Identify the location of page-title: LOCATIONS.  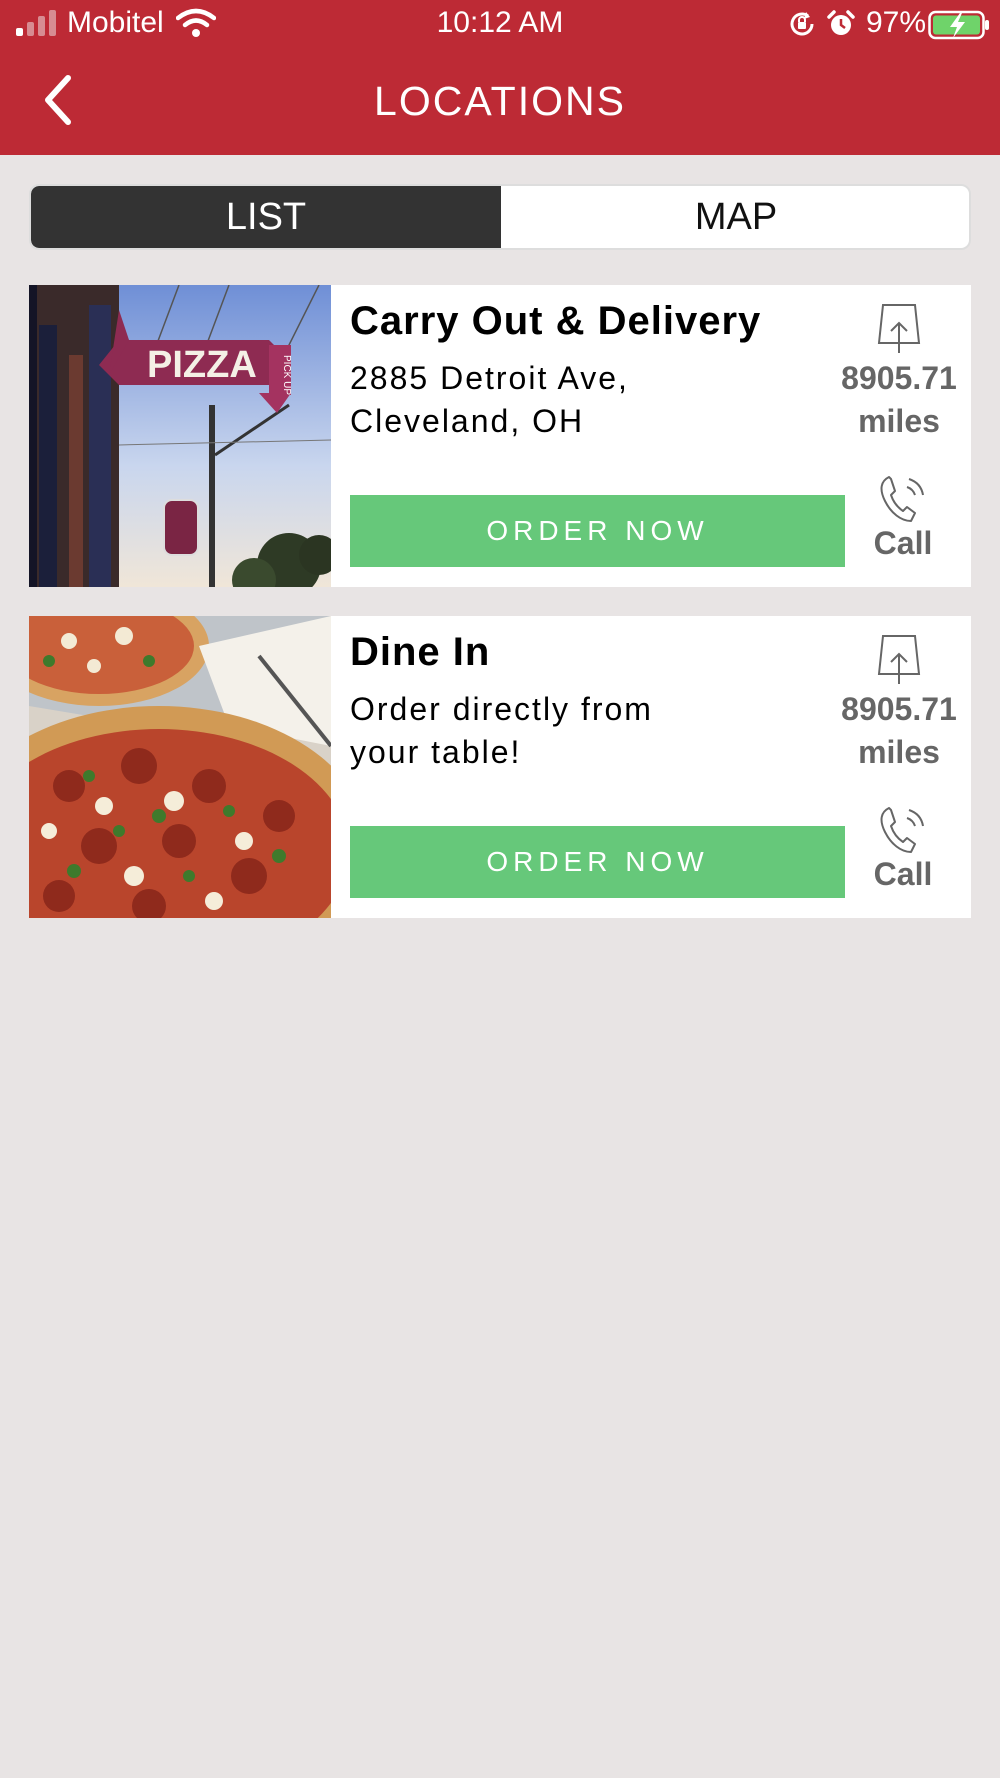
(500, 101).